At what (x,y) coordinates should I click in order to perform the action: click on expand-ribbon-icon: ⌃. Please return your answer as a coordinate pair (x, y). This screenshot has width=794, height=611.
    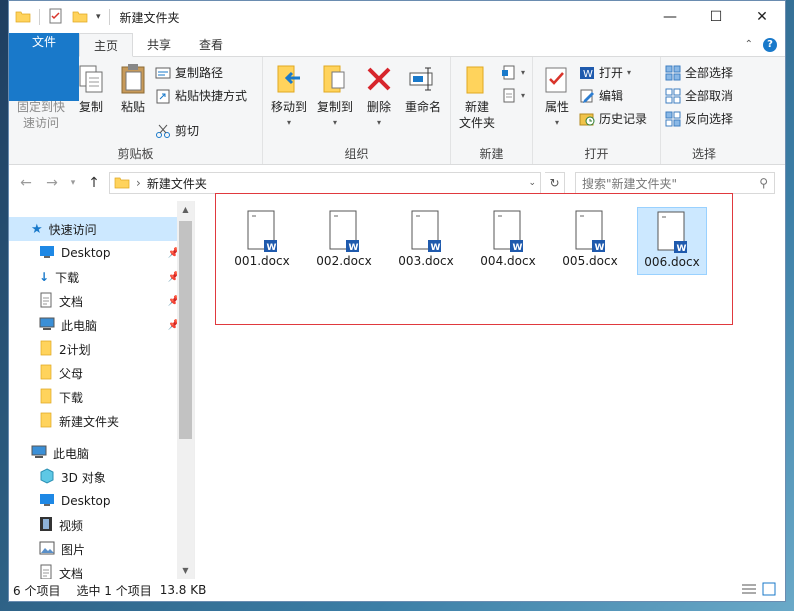
    Looking at the image, I should click on (749, 44).